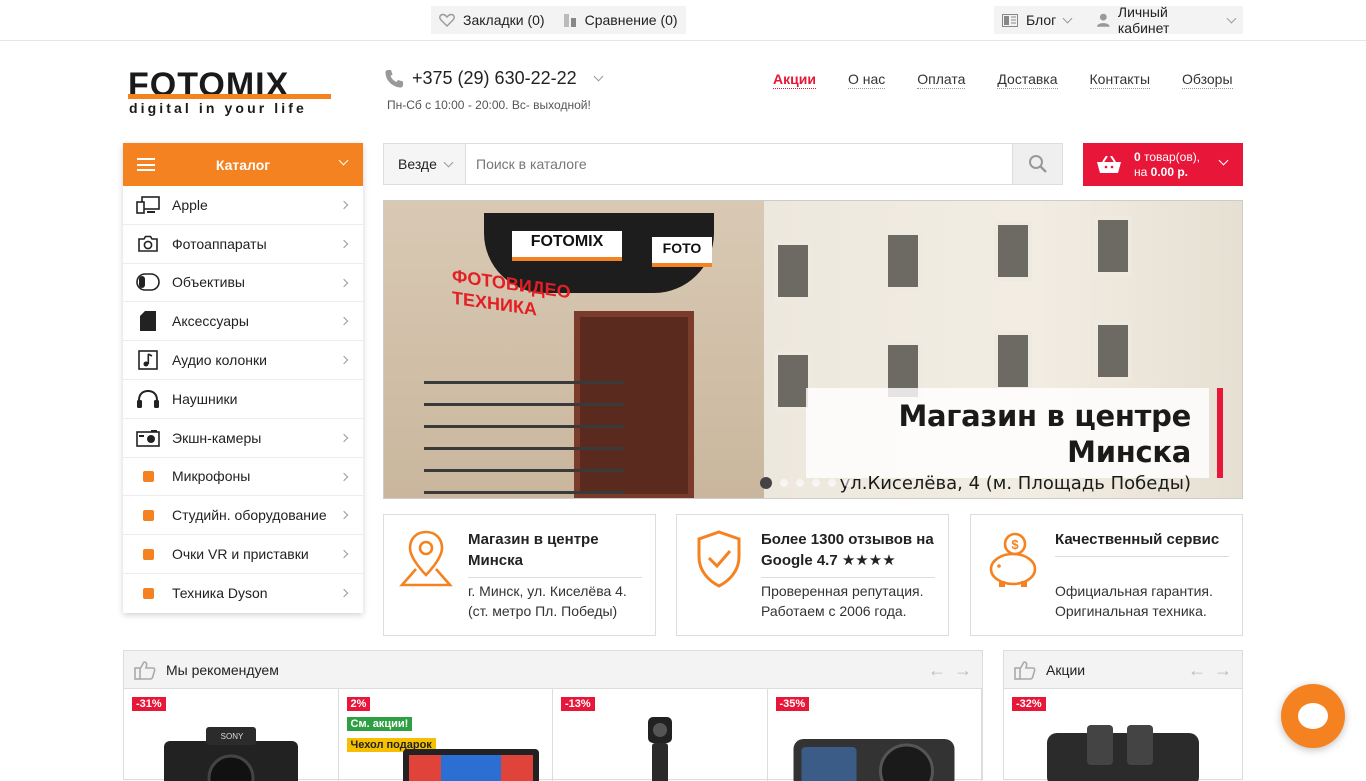 The width and height of the screenshot is (1366, 781). What do you see at coordinates (1170, 156) in the screenshot?
I see `cart-count-suffix: товар(ов),` at bounding box center [1170, 156].